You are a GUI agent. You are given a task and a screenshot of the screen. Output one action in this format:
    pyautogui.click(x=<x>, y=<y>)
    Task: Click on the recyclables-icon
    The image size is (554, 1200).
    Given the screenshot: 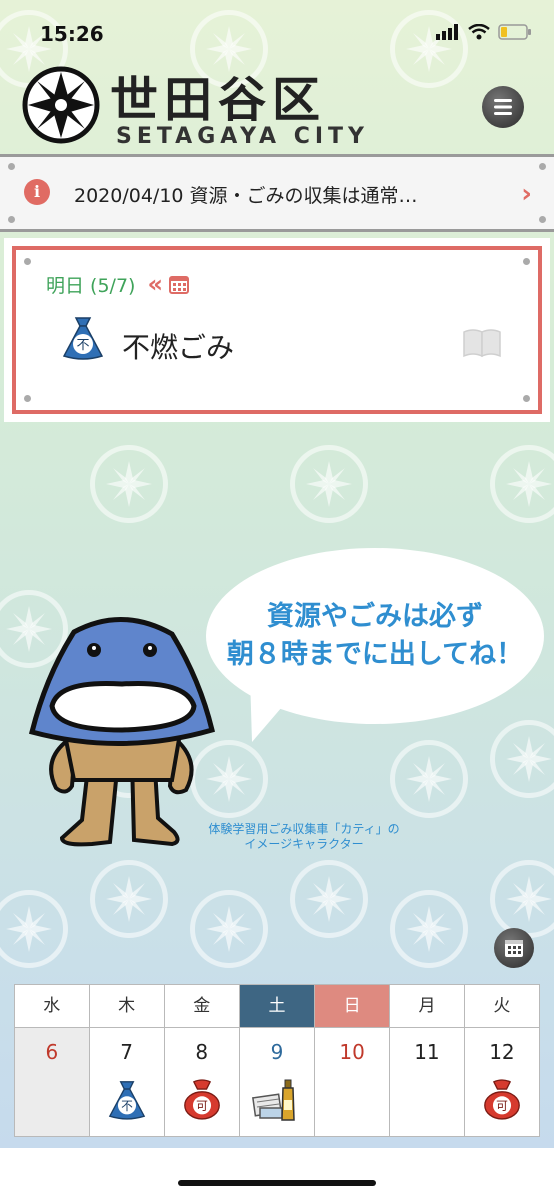 What is the action you would take?
    pyautogui.click(x=273, y=1100)
    